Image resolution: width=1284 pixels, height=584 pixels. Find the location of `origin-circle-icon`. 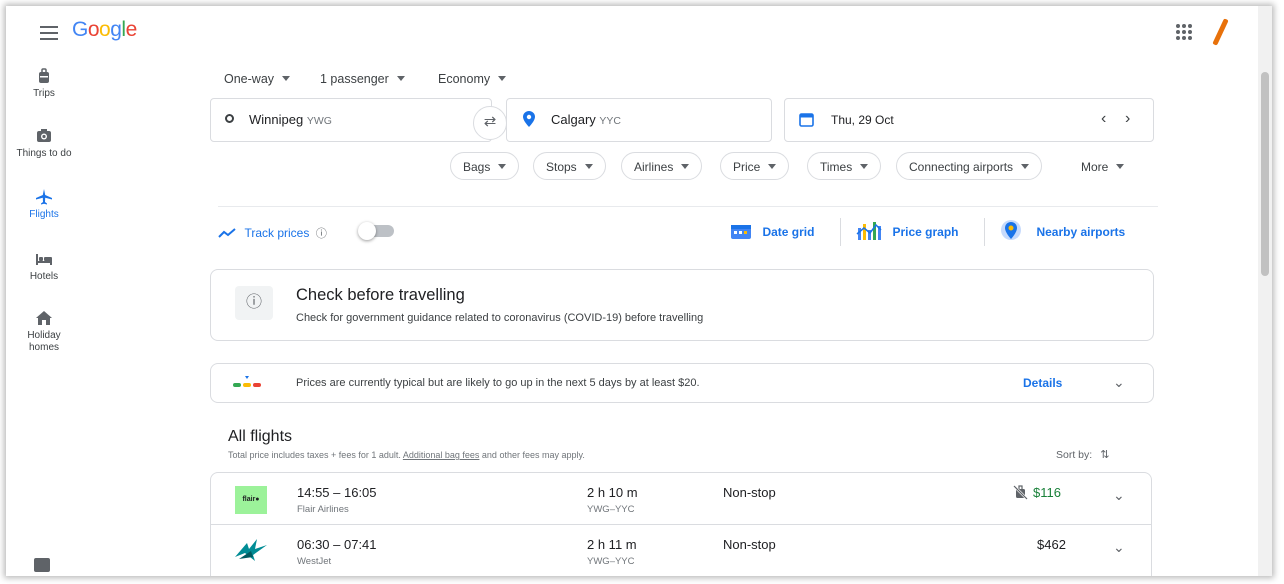

origin-circle-icon is located at coordinates (229, 118).